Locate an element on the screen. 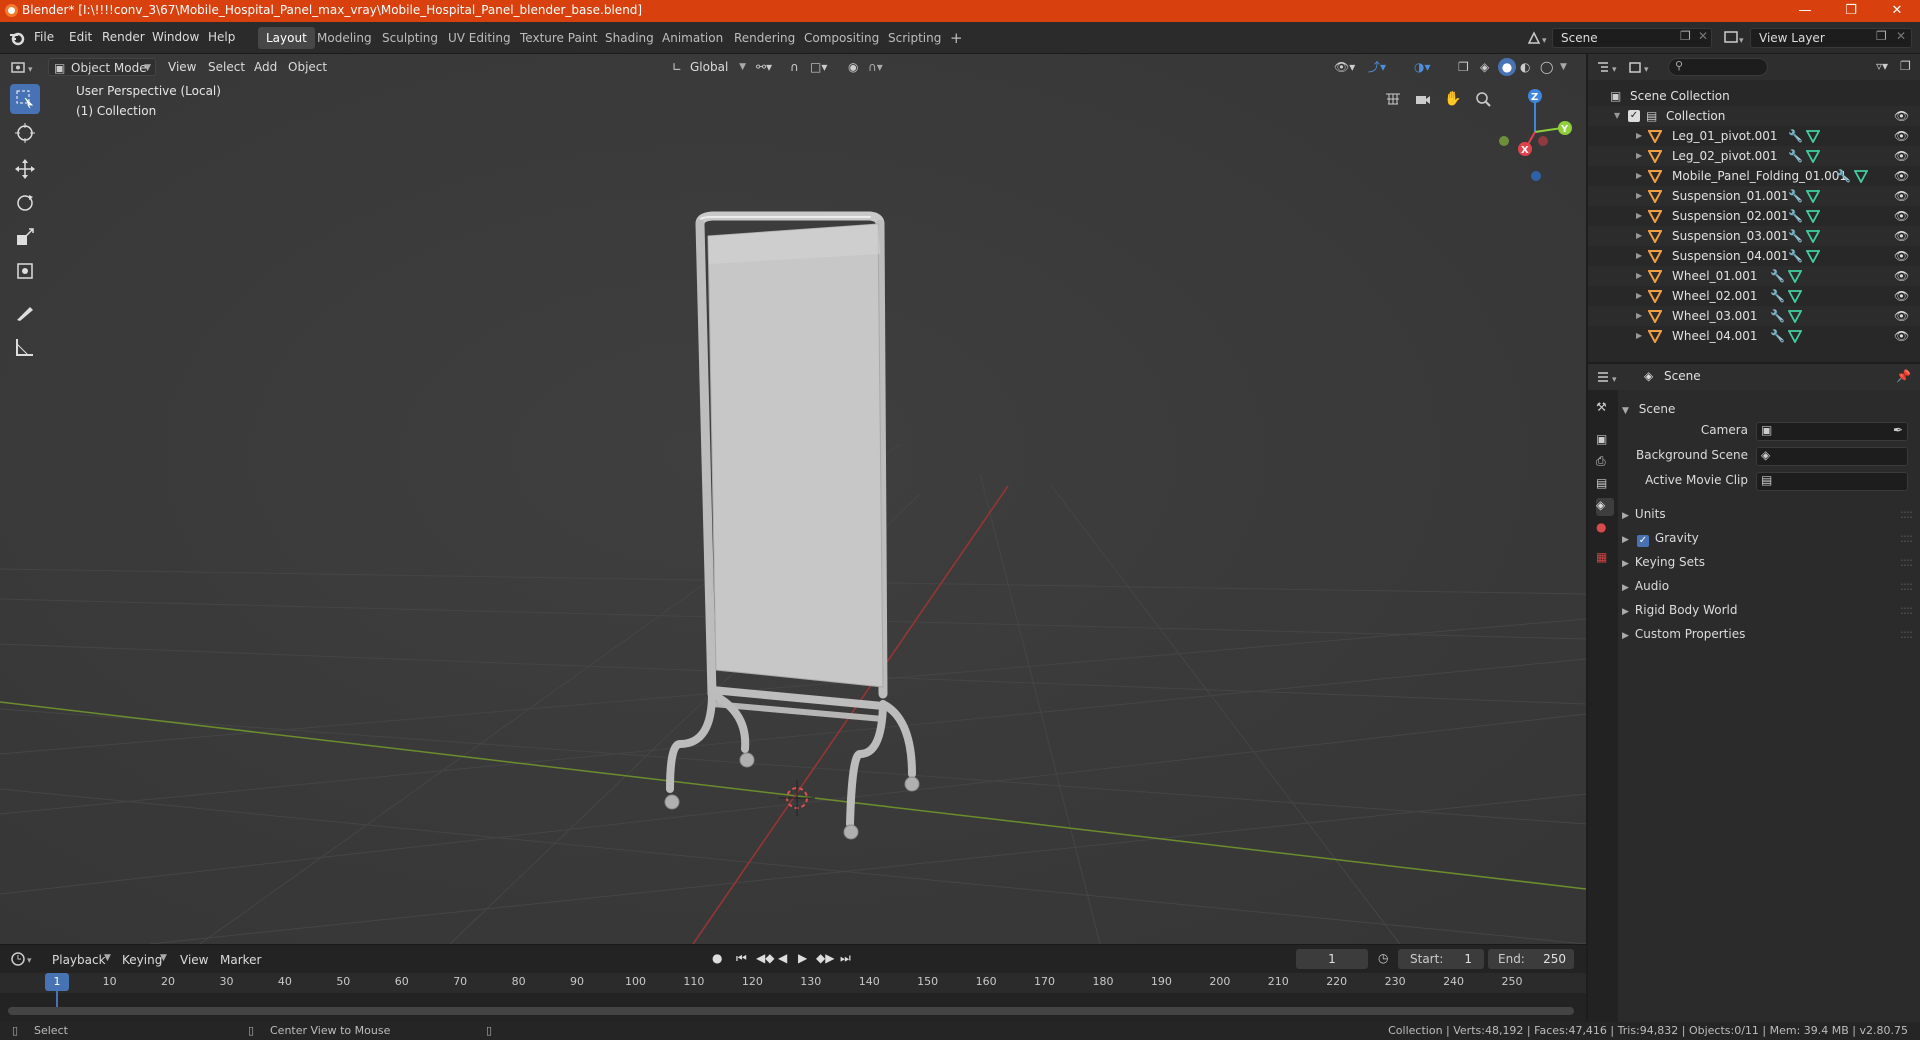  pin-icon: 📌 is located at coordinates (1903, 376).